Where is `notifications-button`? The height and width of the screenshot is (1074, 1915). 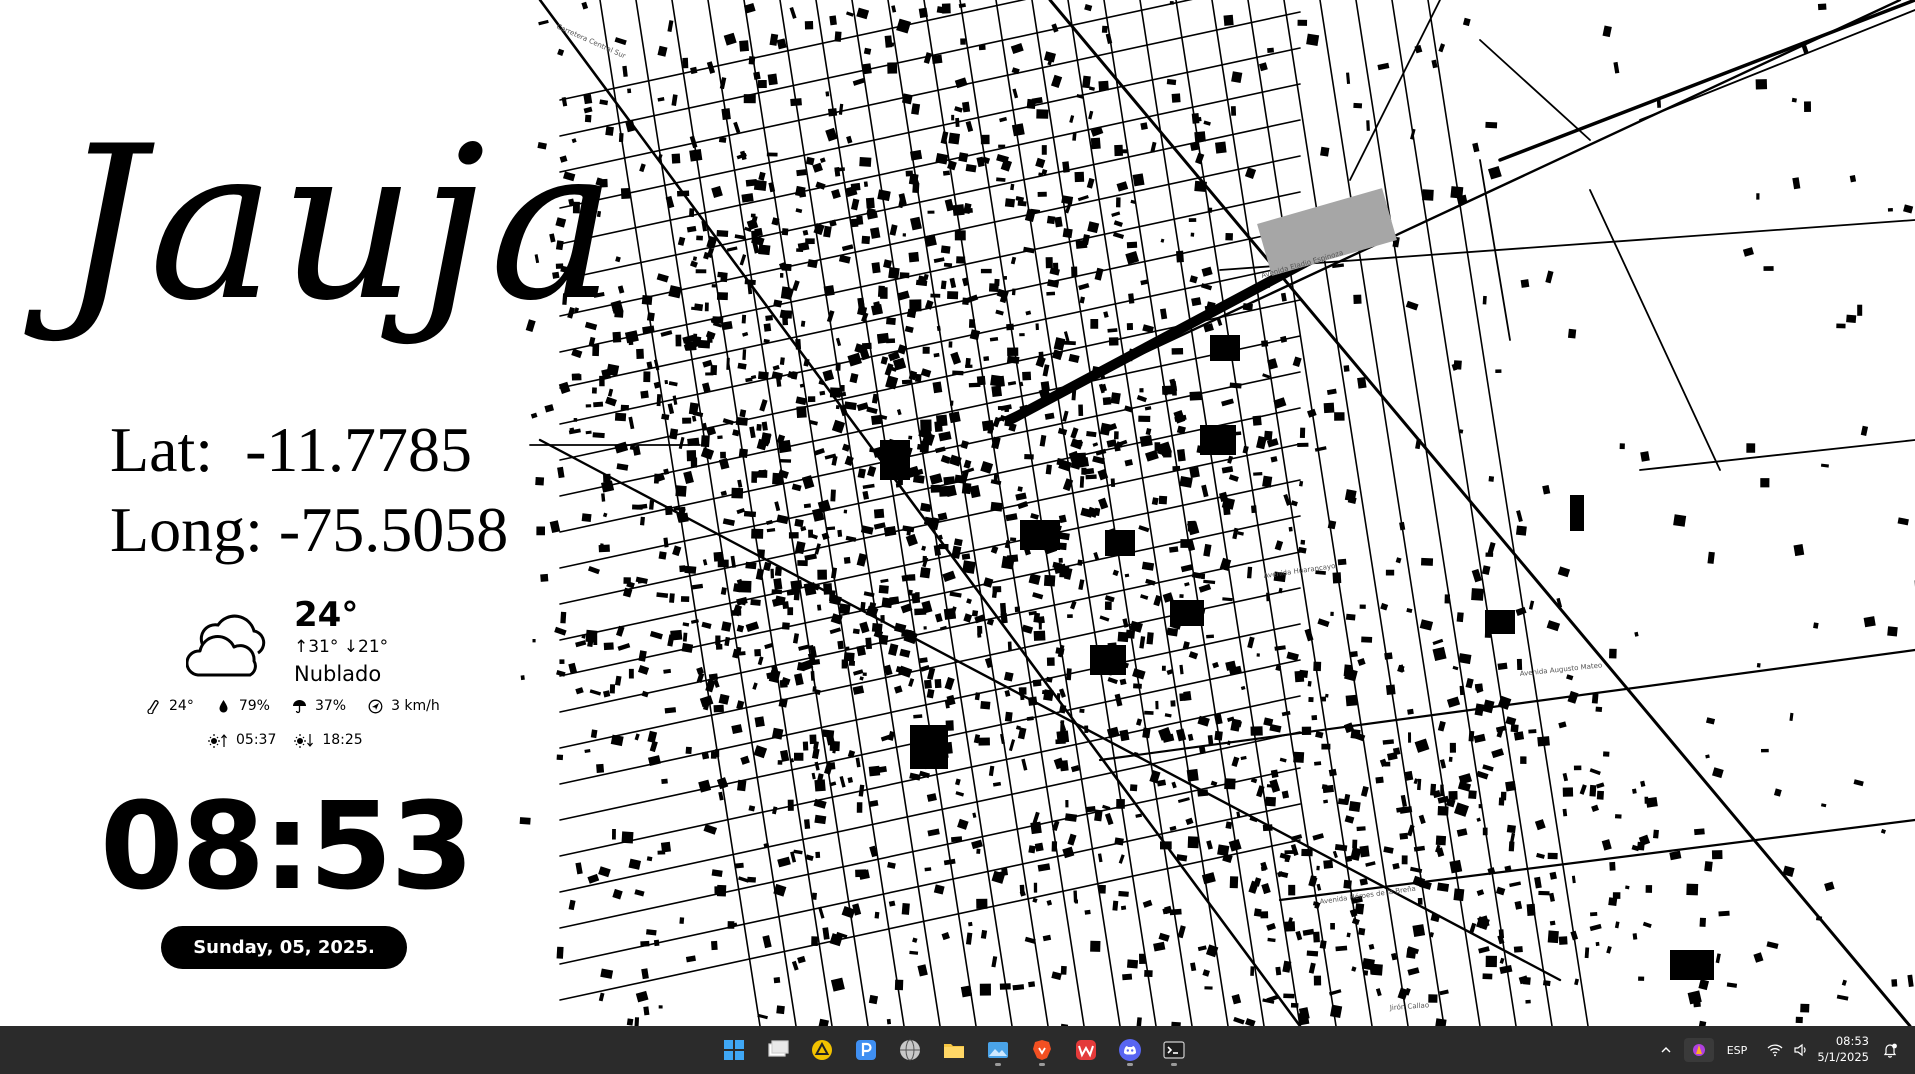
notifications-button is located at coordinates (1890, 1050).